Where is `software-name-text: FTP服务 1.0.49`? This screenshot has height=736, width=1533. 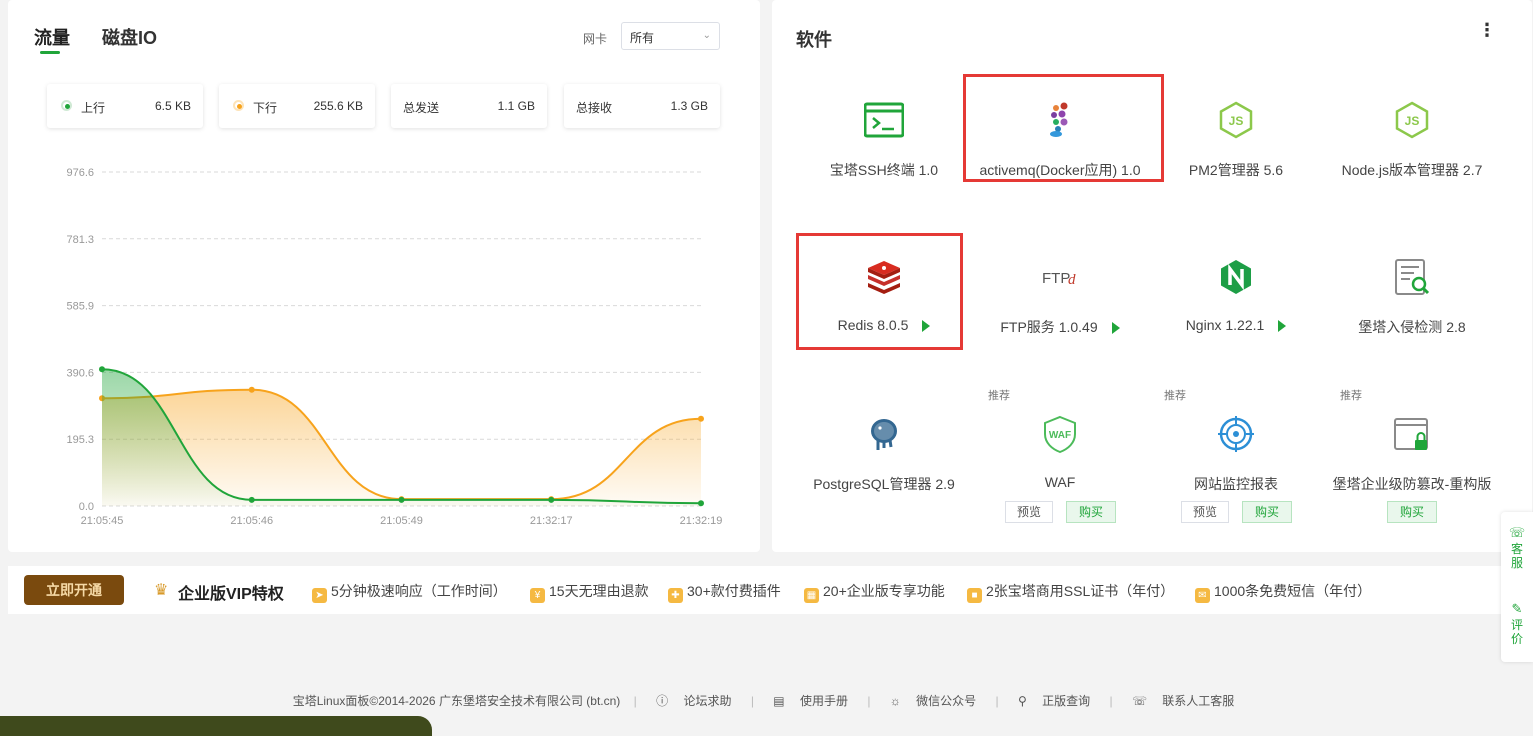 software-name-text: FTP服务 1.0.49 is located at coordinates (1049, 327).